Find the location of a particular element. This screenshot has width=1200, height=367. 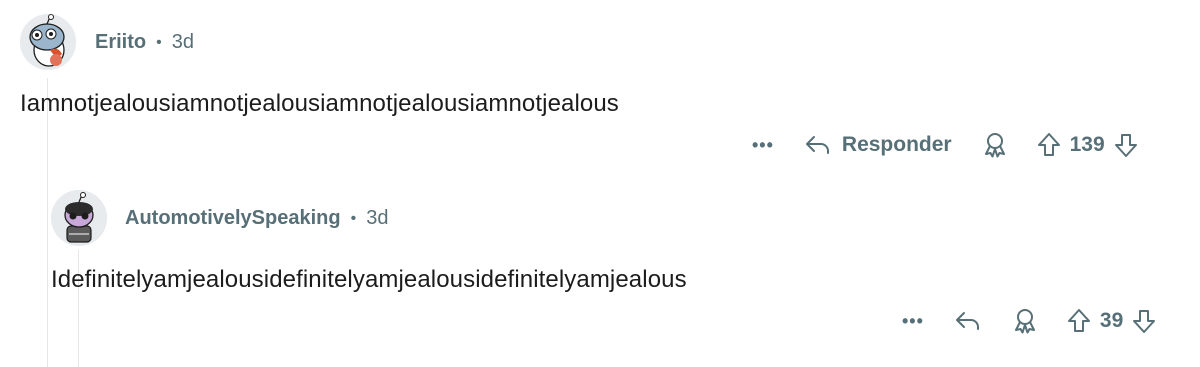

reply-button is located at coordinates (968, 321).